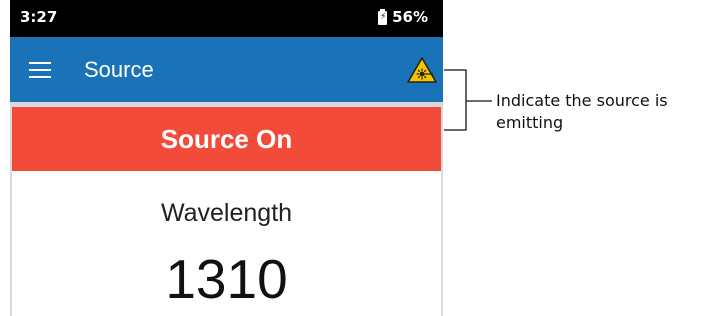 The width and height of the screenshot is (702, 316). I want to click on status-bar: 3:27 ⚡ 56%, so click(226, 18).